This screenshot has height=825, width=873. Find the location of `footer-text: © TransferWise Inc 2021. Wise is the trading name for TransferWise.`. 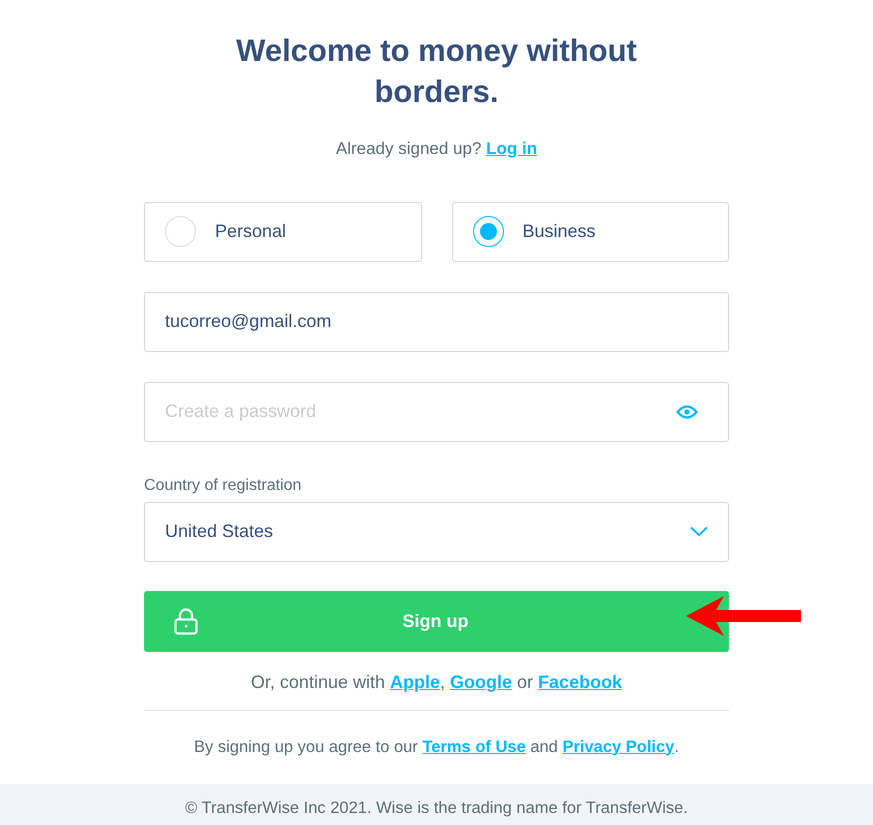

footer-text: © TransferWise Inc 2021. Wise is the trading name for TransferWise. is located at coordinates (436, 804).